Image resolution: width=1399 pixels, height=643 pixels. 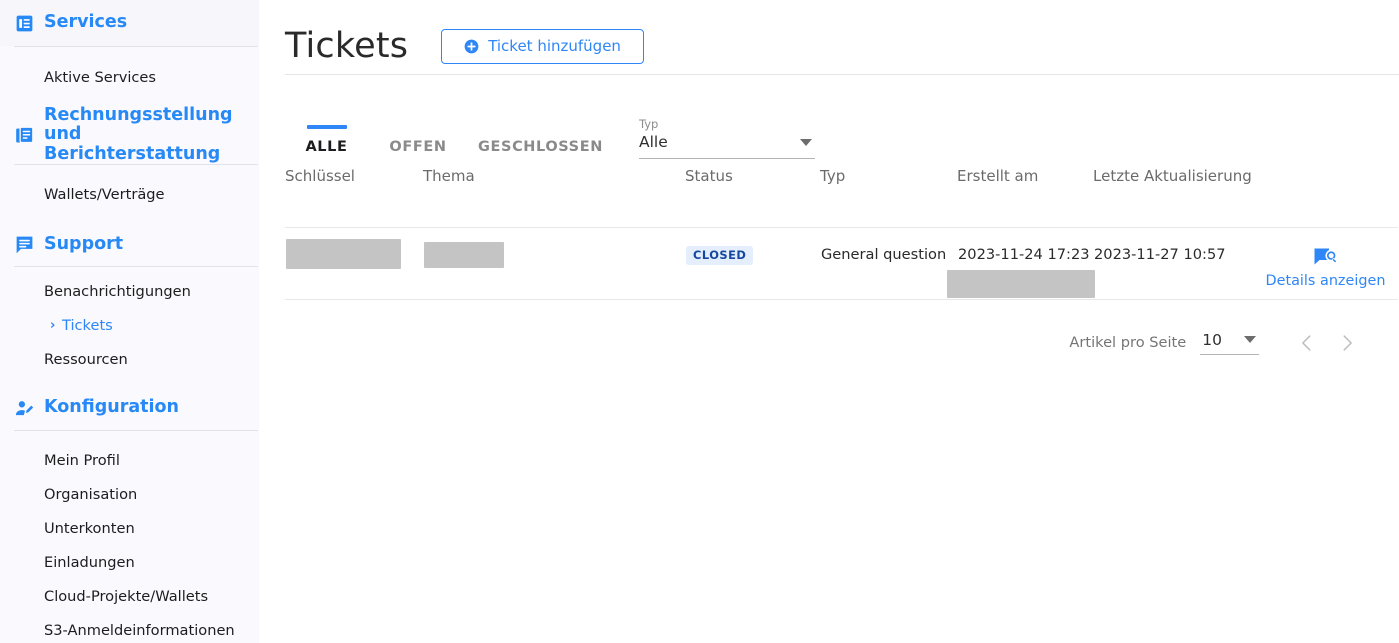 I want to click on page-header: Tickets Ticket hinzufügen, so click(x=829, y=37).